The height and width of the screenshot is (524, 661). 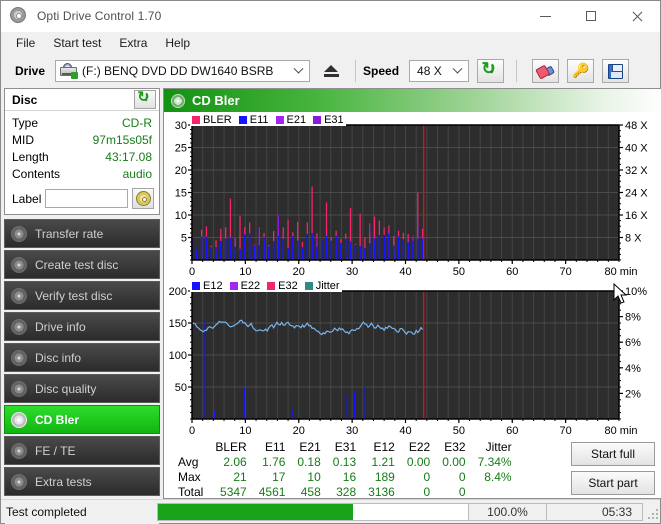 I want to click on cd-bler-icon, so click(x=178, y=100).